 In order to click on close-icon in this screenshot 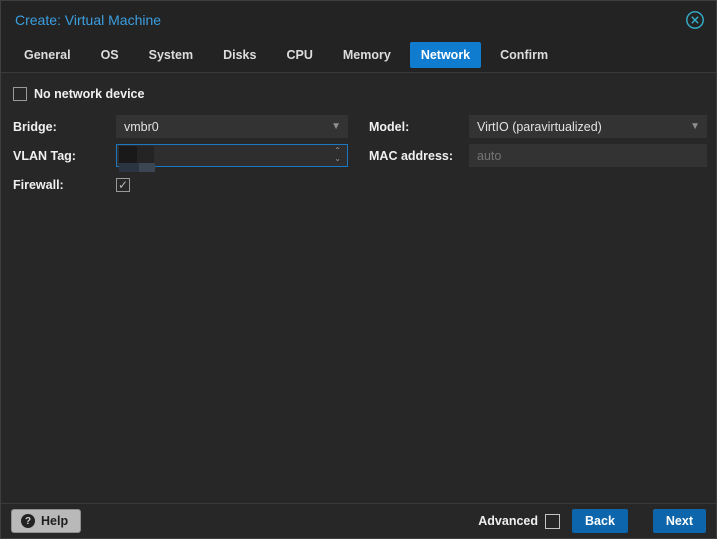, I will do `click(695, 19)`.